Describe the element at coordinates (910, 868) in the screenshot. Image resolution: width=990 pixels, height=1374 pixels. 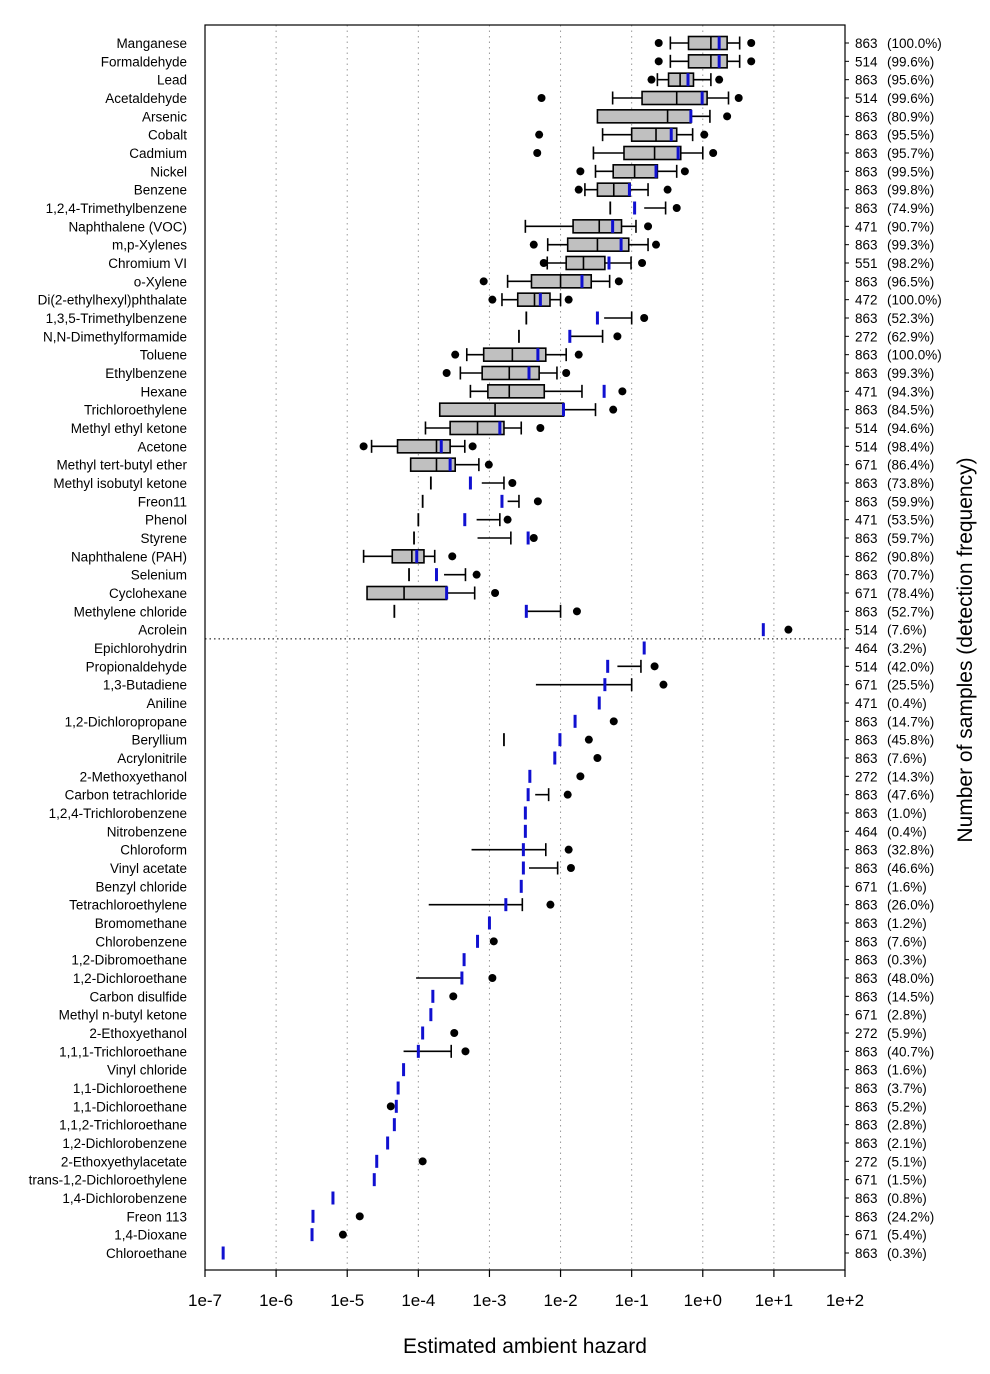
I see `detection-frequency: (46.6%)` at that location.